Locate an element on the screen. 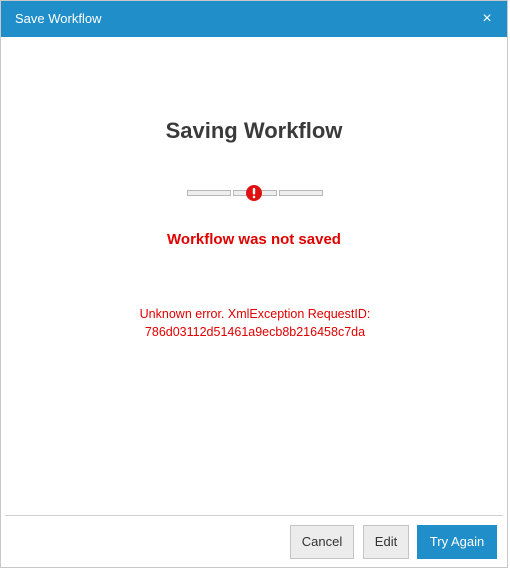 This screenshot has width=510, height=572. footer-divider is located at coordinates (254, 515).